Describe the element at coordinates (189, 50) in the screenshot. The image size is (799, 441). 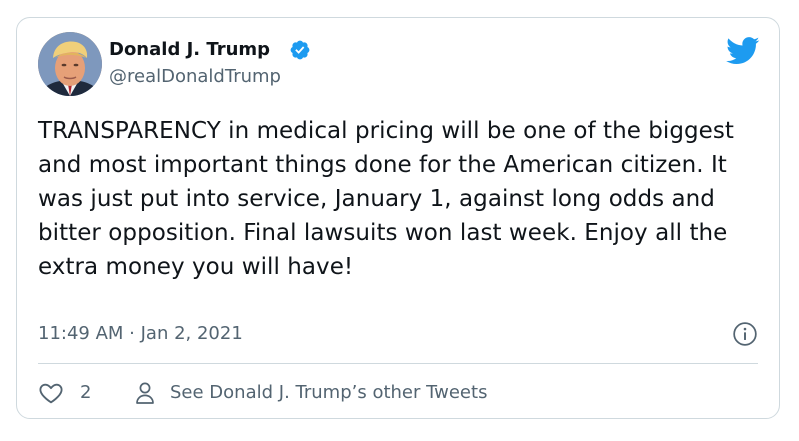
I see `author-name: Donald J. Trump` at that location.